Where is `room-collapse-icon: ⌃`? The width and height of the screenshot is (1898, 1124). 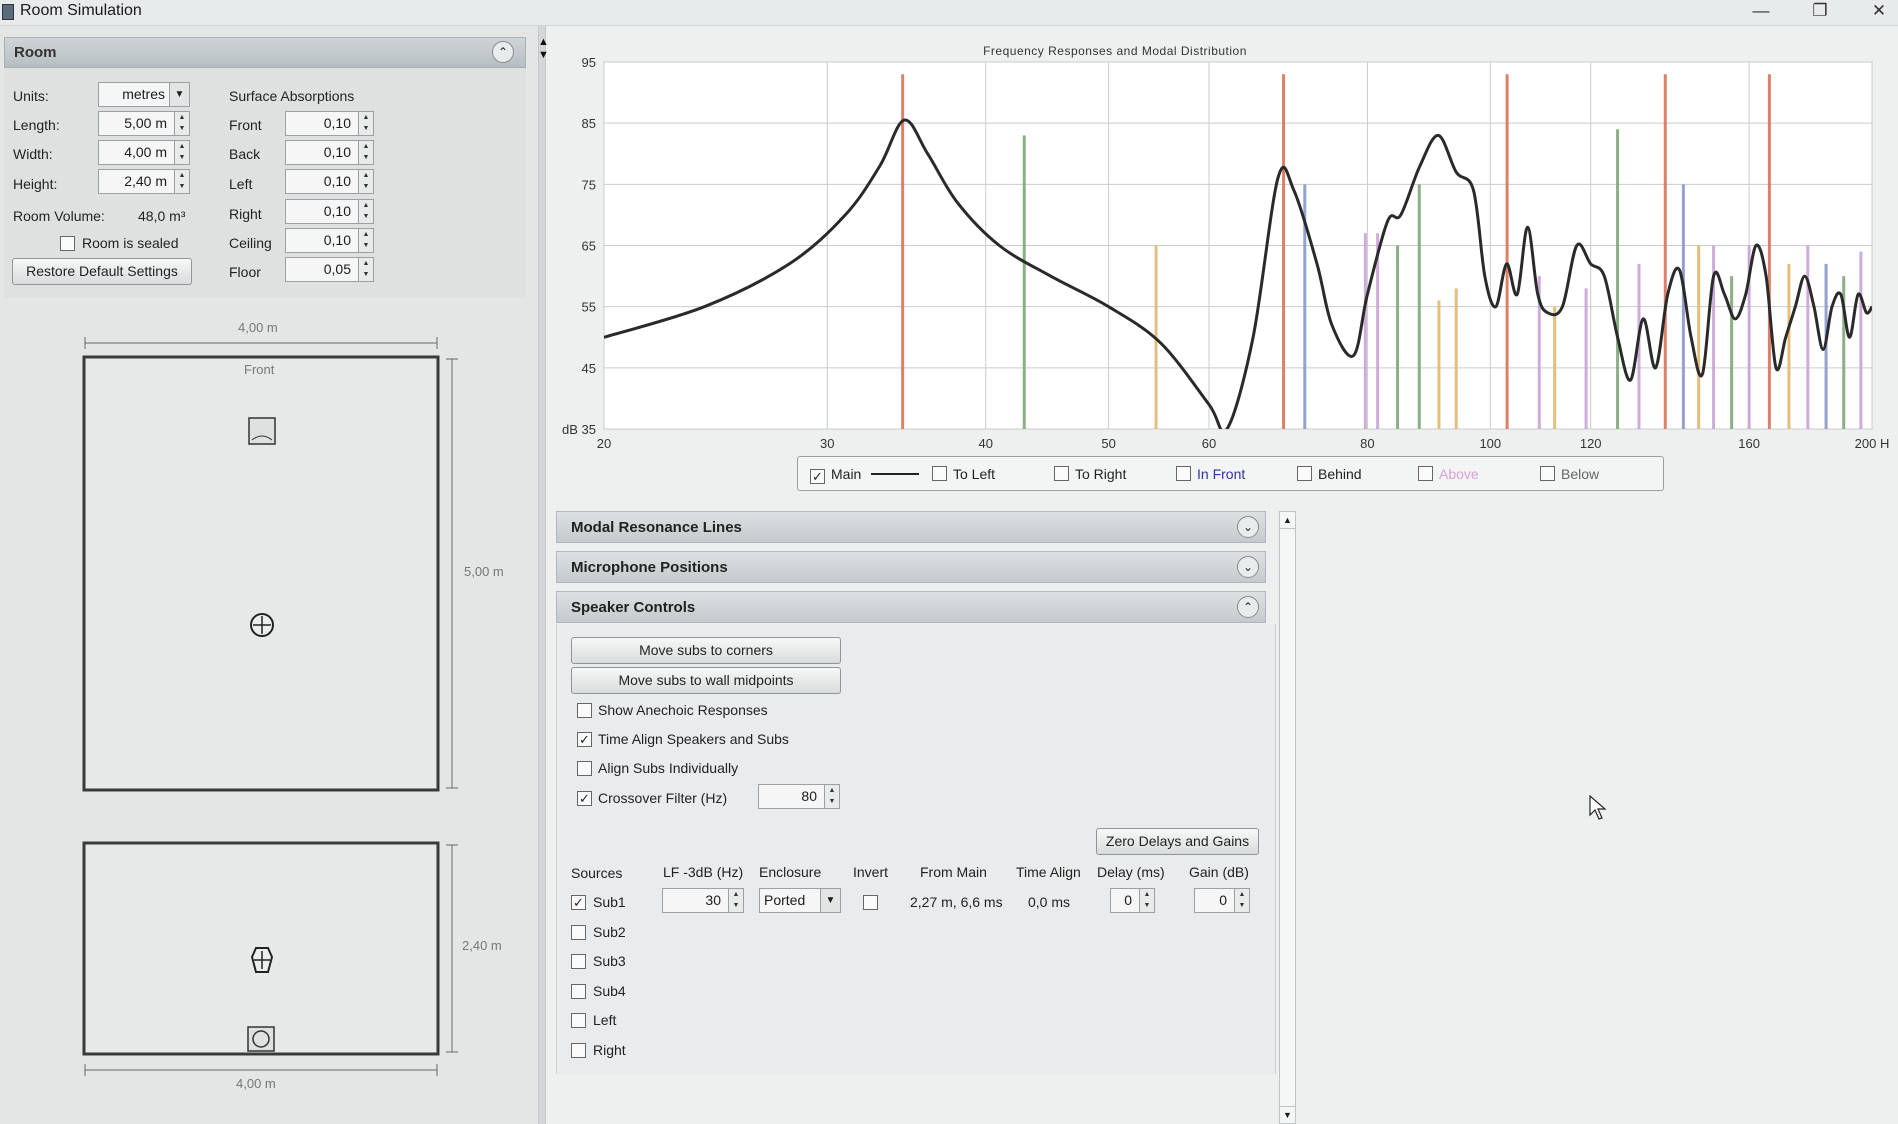 room-collapse-icon: ⌃ is located at coordinates (503, 52).